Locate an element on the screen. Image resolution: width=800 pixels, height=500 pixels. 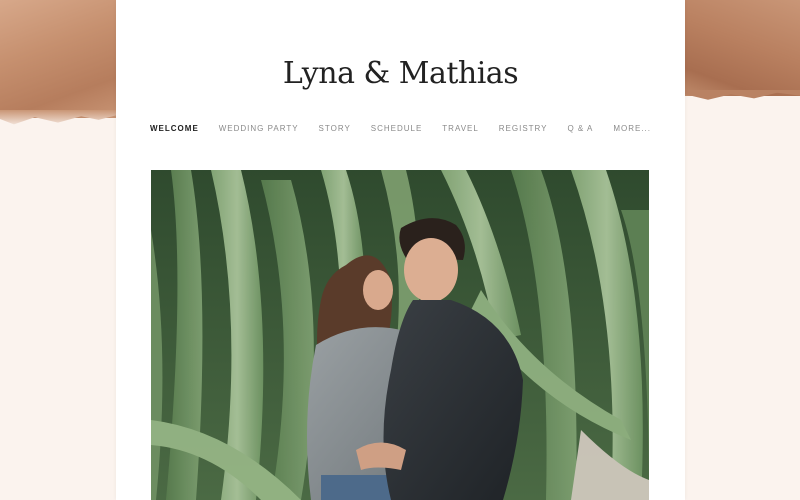
copper-brush-stroke-left is located at coordinates (58, 59).